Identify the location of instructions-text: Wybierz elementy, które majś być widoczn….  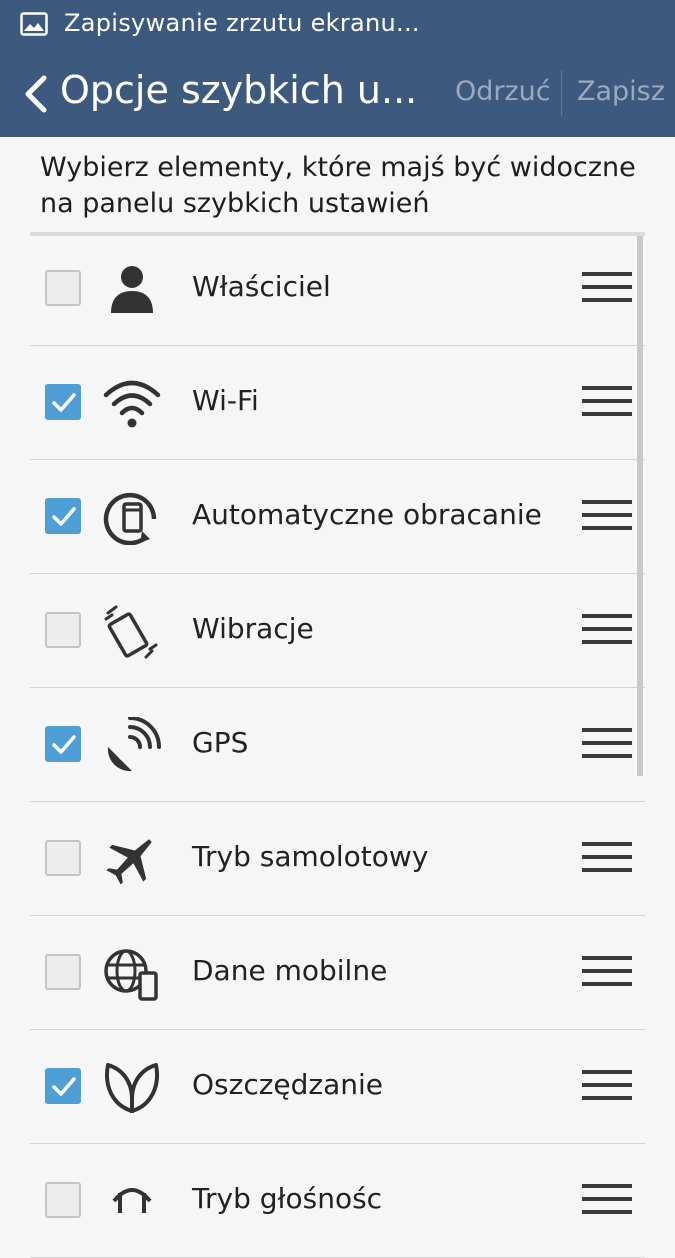
(338, 185).